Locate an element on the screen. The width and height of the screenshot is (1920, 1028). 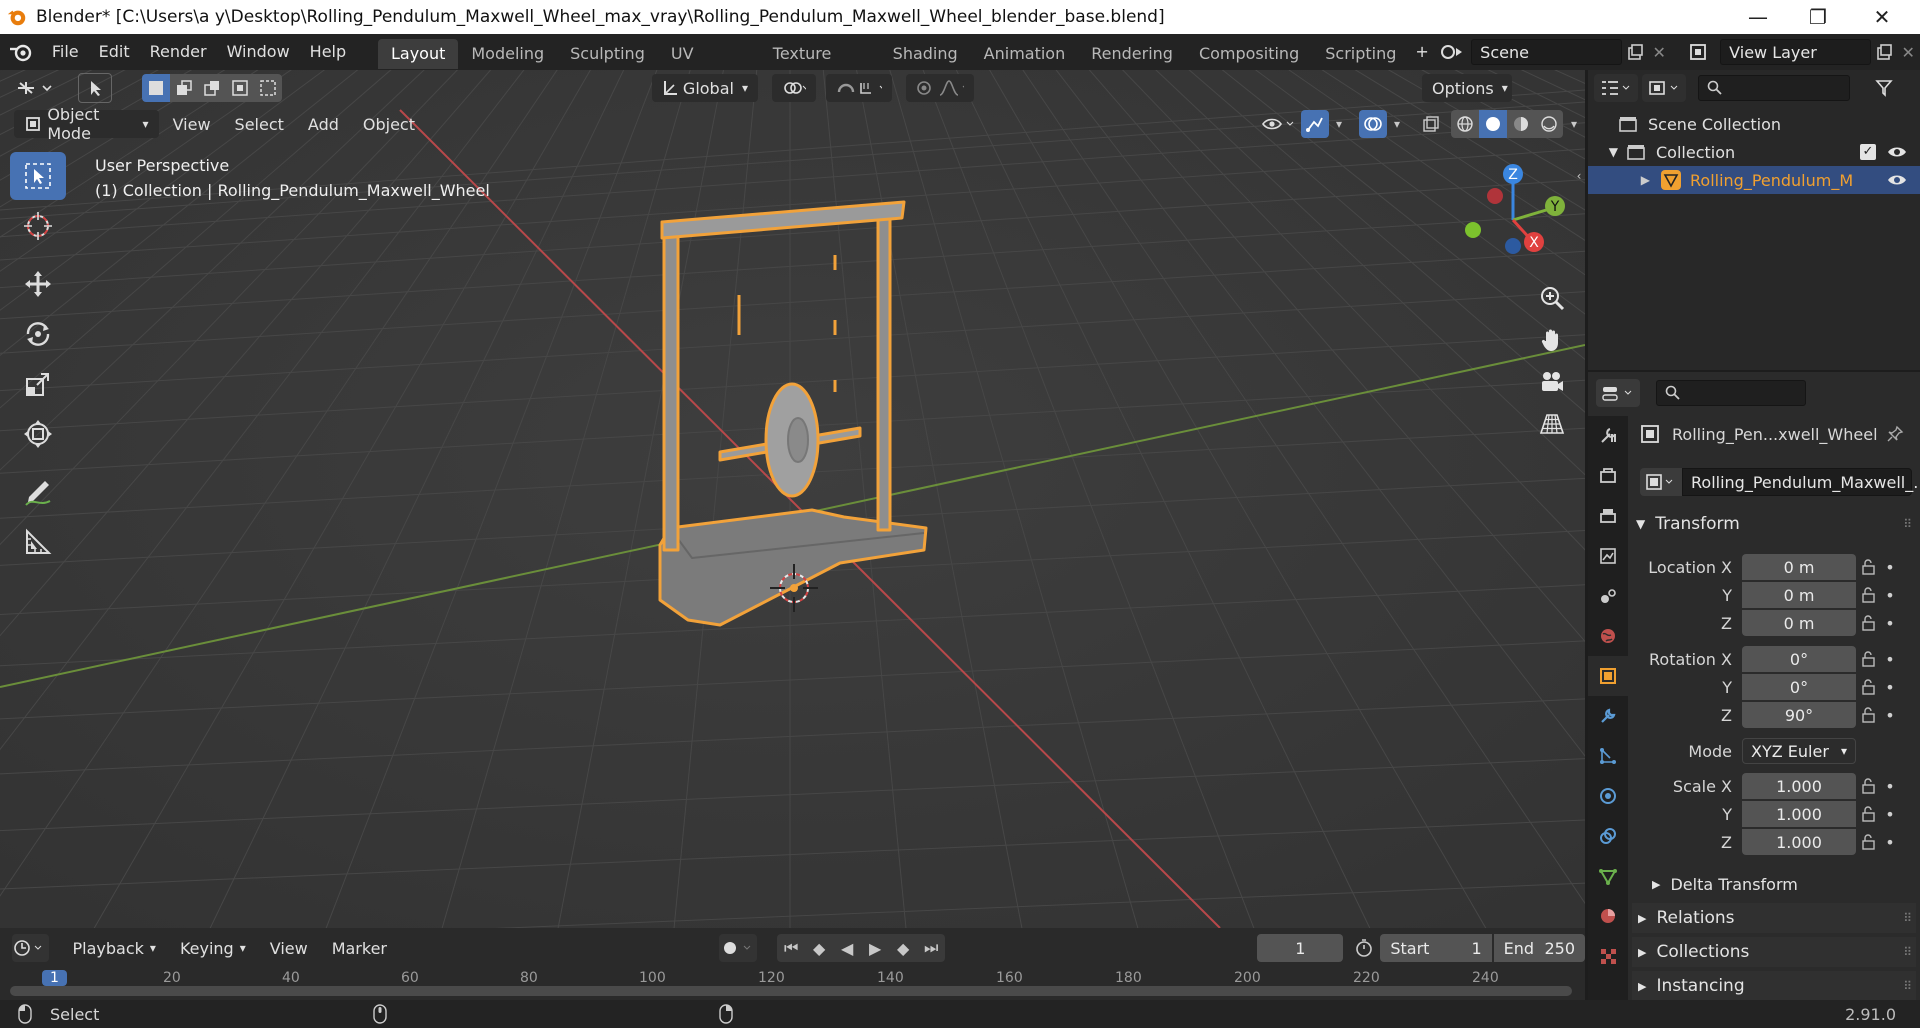
render-tab-icon is located at coordinates (1608, 476).